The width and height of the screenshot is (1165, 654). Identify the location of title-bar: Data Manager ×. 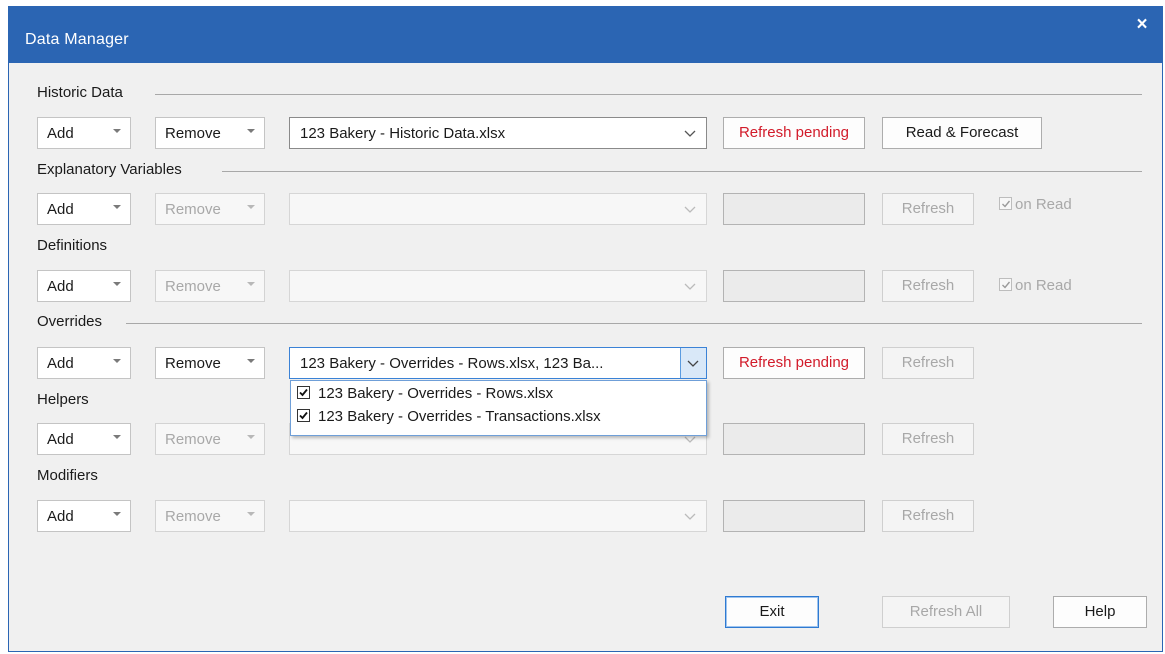
(585, 35).